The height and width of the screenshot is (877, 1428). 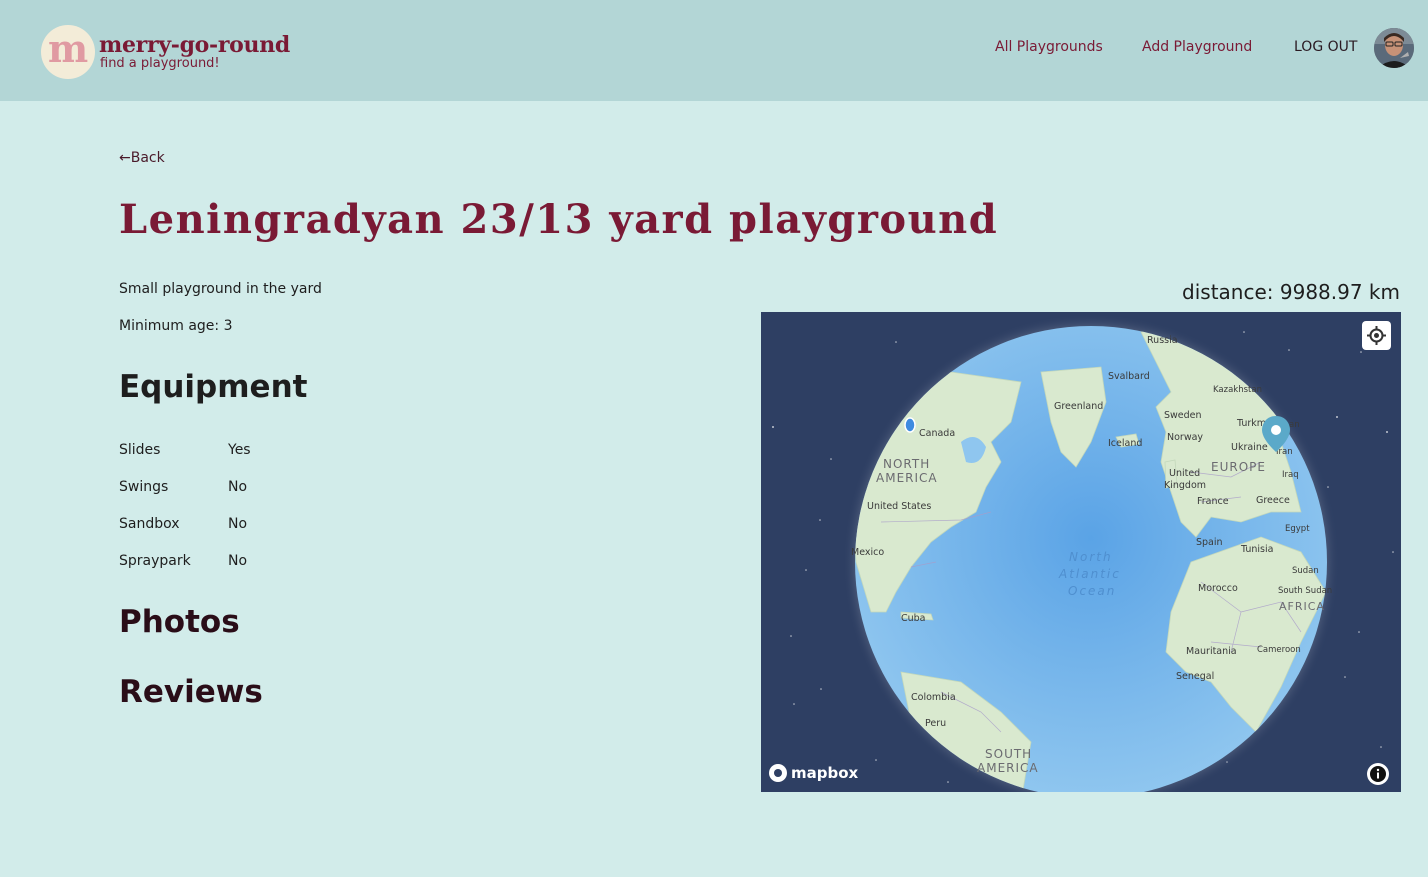 I want to click on label-south-america-1: SOUTH, so click(x=1008, y=754).